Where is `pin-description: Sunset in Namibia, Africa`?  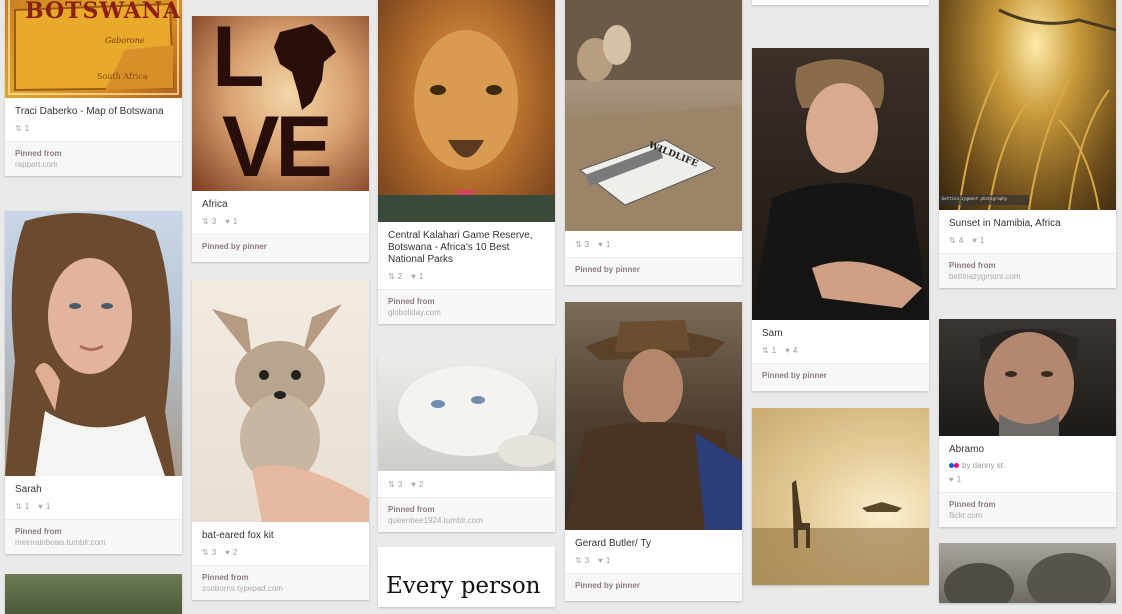
pin-description: Sunset in Namibia, Africa is located at coordinates (1005, 223).